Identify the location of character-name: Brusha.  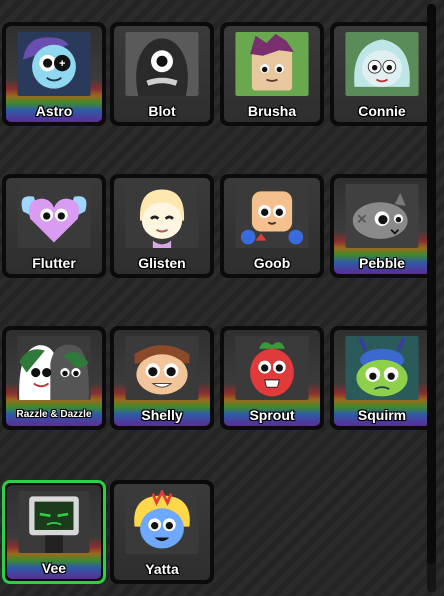
(272, 111).